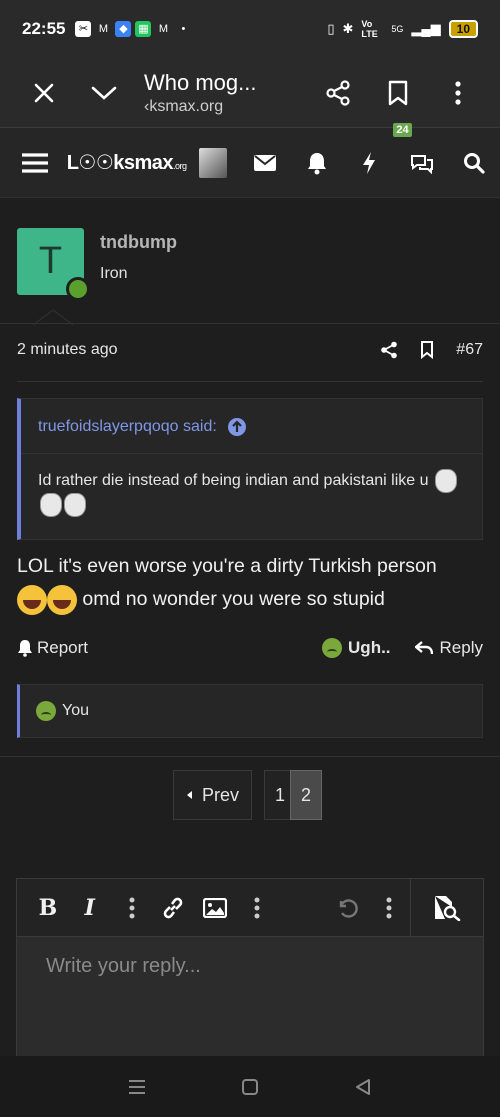 This screenshot has width=500, height=1117. What do you see at coordinates (423, 648) in the screenshot?
I see `reply-arrow-icon` at bounding box center [423, 648].